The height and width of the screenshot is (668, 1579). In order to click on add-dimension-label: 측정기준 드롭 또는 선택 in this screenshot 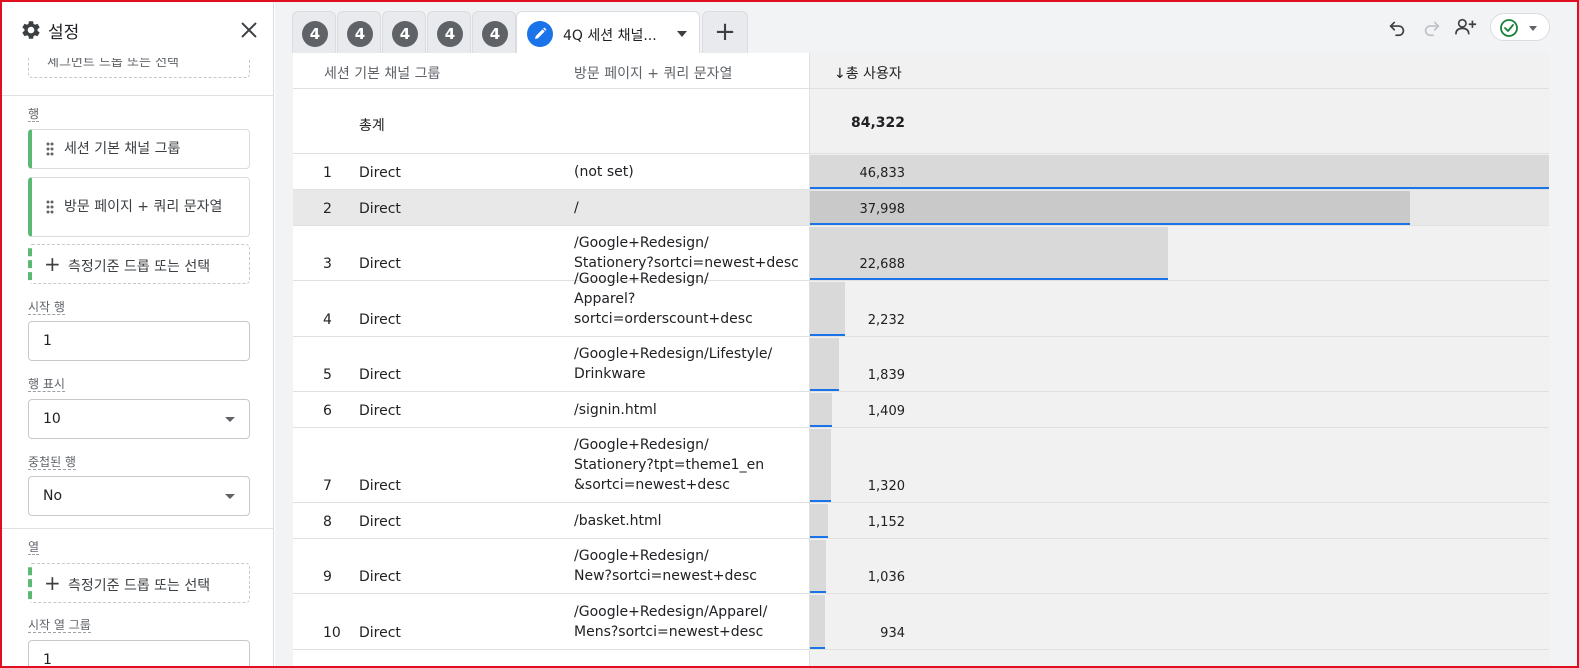, I will do `click(139, 267)`.